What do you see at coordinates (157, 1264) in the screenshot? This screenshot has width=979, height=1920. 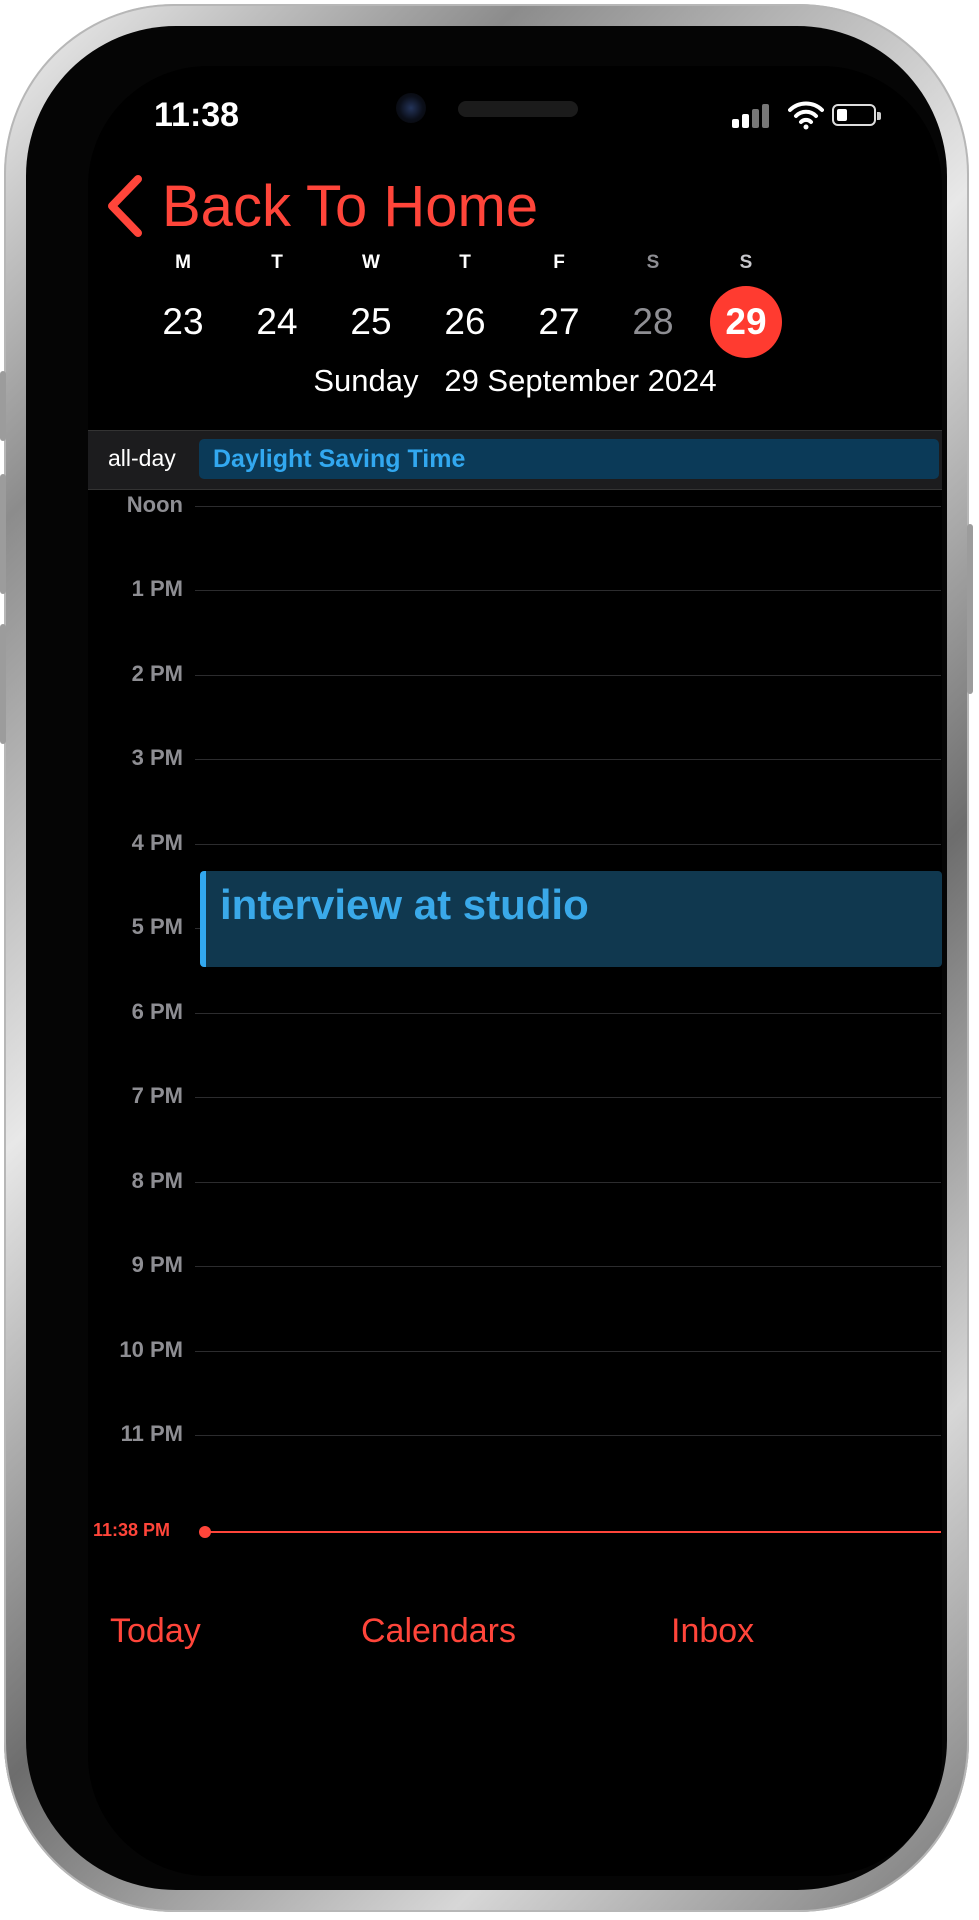 I see `hour-label: 9 PM` at bounding box center [157, 1264].